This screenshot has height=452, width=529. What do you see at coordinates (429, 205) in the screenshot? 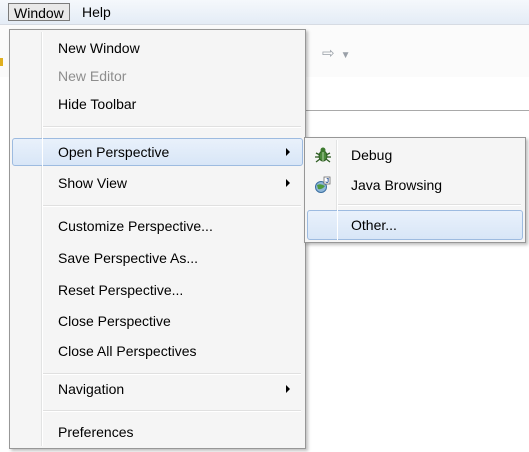
I see `submenu-separator` at bounding box center [429, 205].